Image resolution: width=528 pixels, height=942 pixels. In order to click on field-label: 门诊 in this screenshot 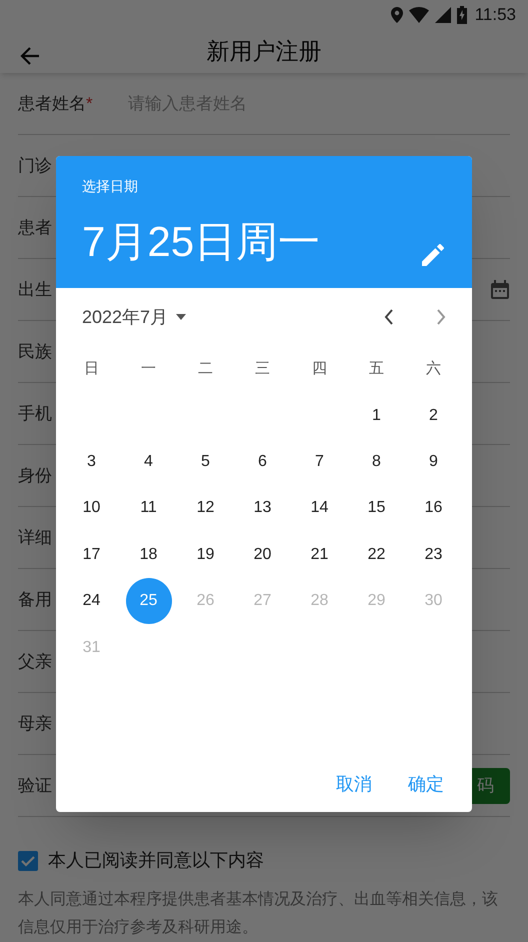, I will do `click(35, 165)`.